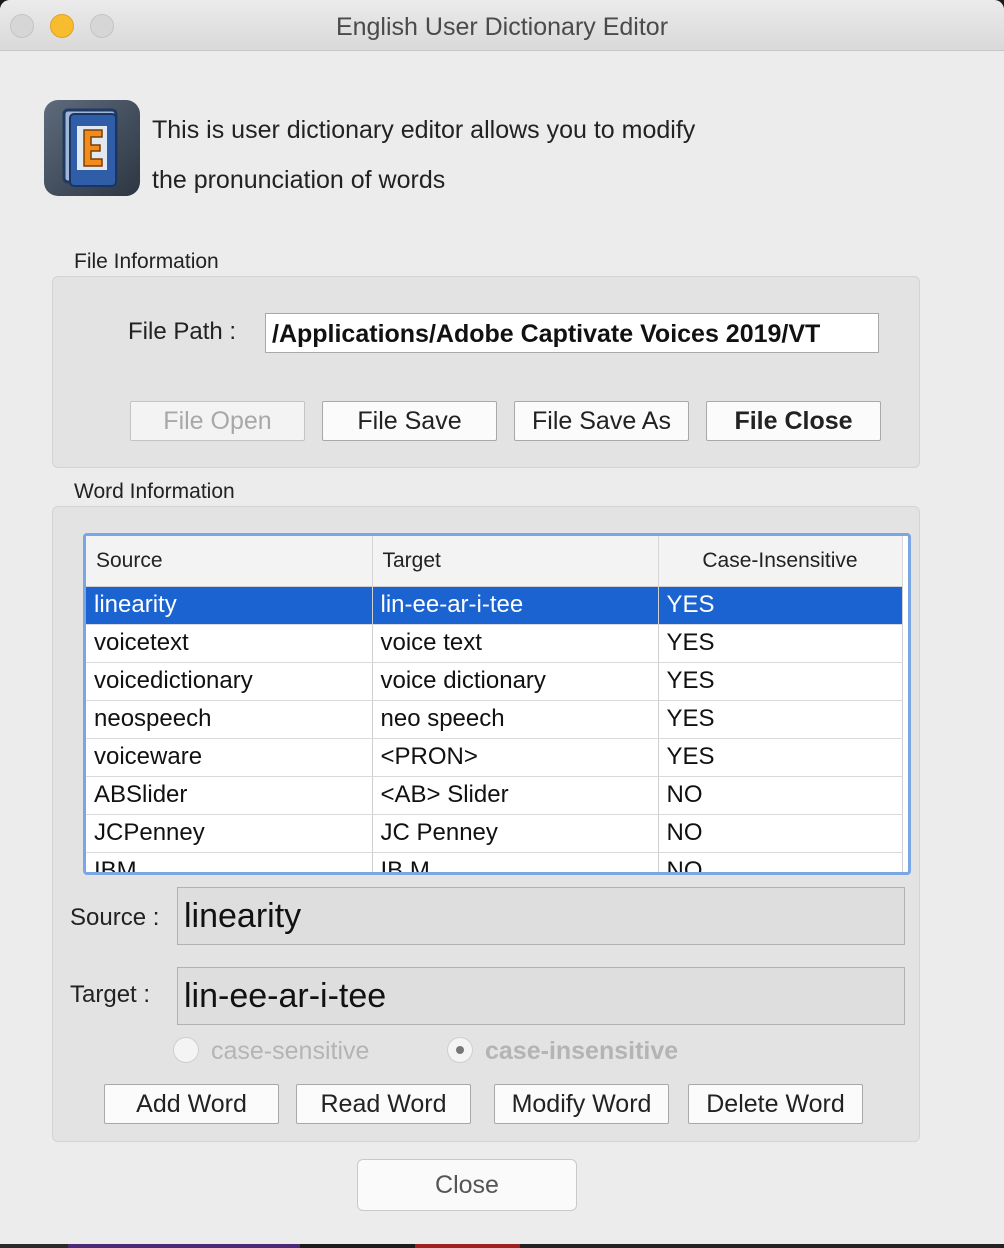 Image resolution: width=1004 pixels, height=1248 pixels. I want to click on cell-source: ABSlider, so click(229, 795).